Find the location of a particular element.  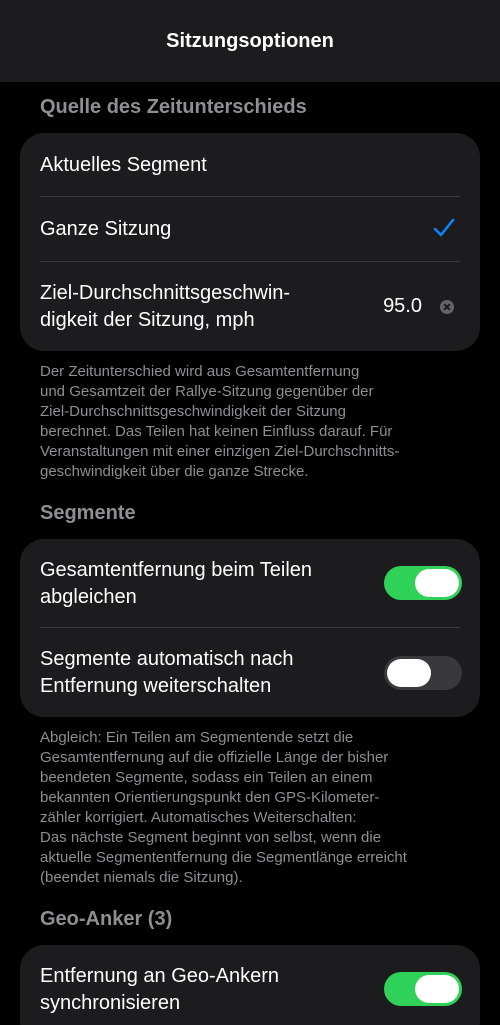

sync-geo-anchors-row: Entfernung an Geo-Ankern synchronisieren is located at coordinates (250, 985).